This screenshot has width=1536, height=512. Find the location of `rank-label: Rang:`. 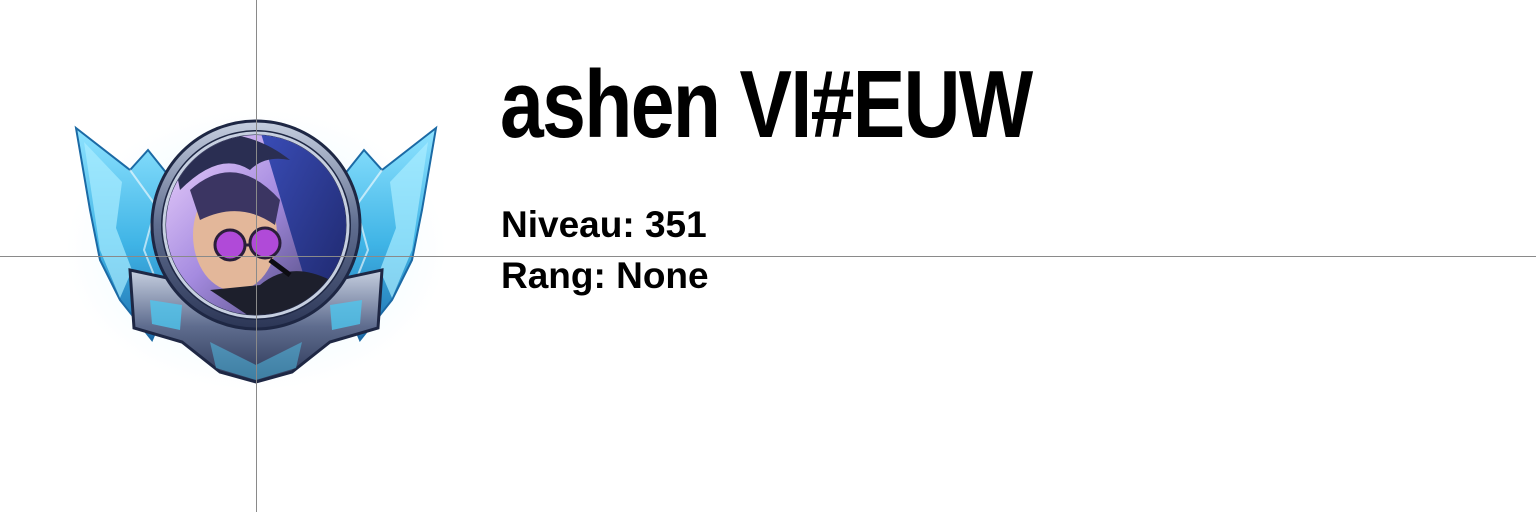

rank-label: Rang: is located at coordinates (553, 275).